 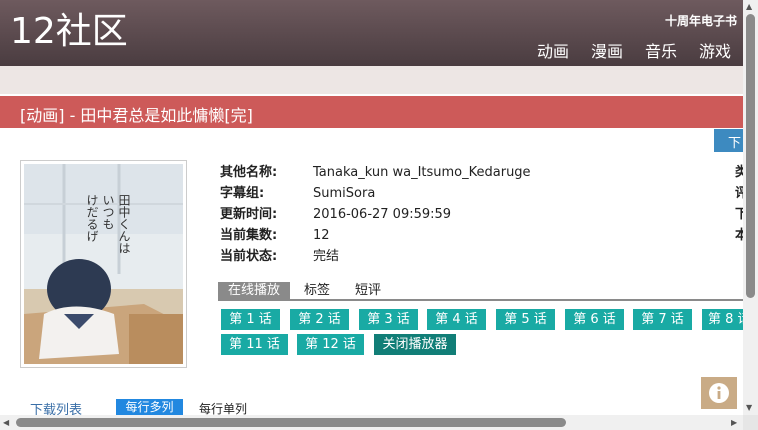 What do you see at coordinates (136, 115) in the screenshot?
I see `page-title: [动画] - 田中君总是如此慵懒[完]` at bounding box center [136, 115].